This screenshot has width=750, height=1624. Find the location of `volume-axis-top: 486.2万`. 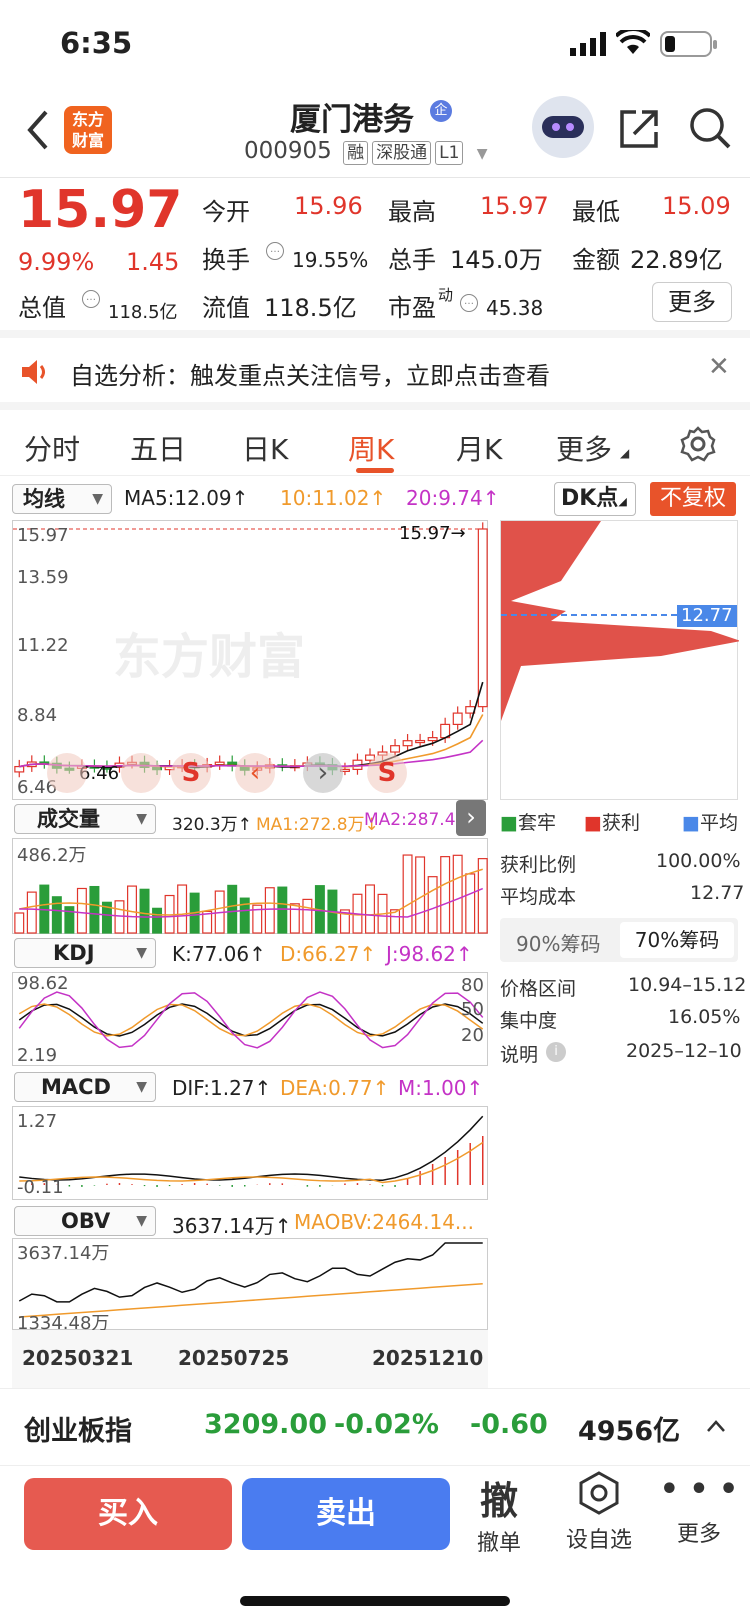

volume-axis-top: 486.2万 is located at coordinates (52, 855).